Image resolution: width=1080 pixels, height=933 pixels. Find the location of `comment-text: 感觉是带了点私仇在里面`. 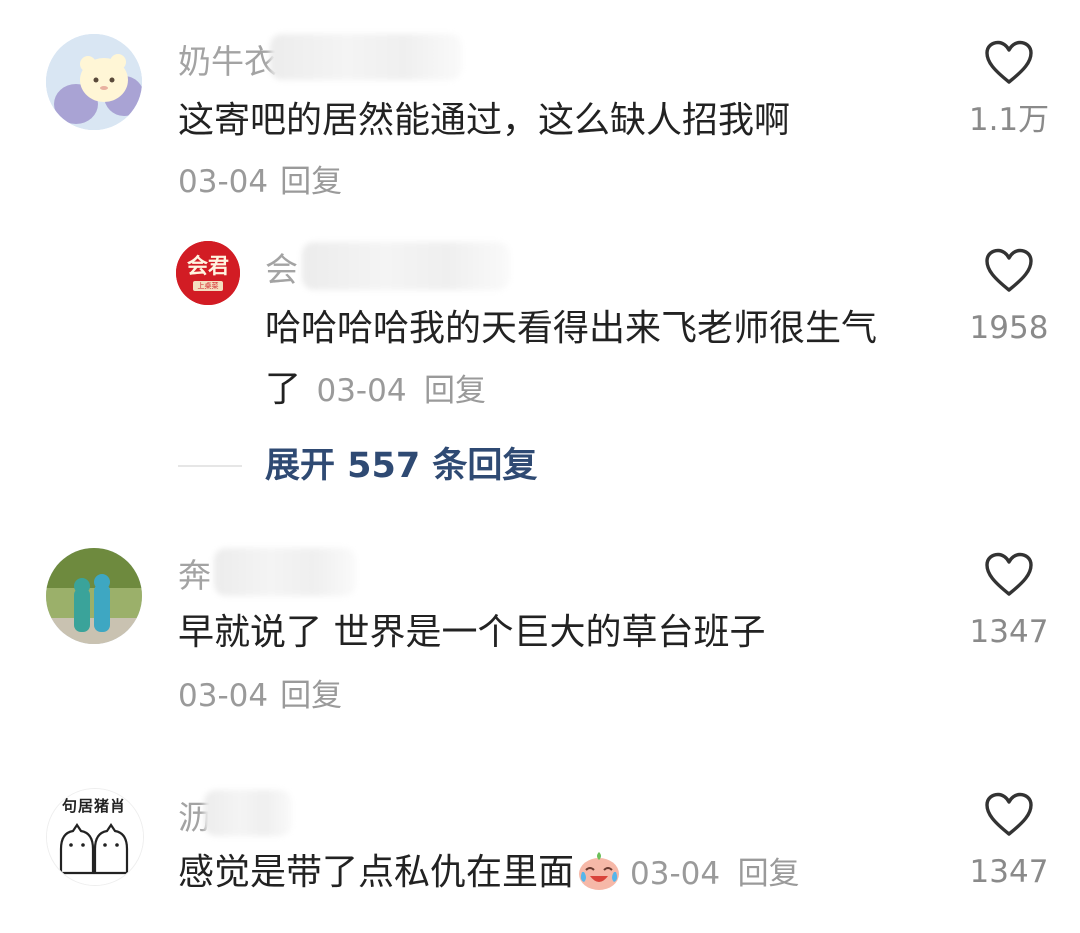

comment-text: 感觉是带了点私仇在里面 is located at coordinates (376, 872).